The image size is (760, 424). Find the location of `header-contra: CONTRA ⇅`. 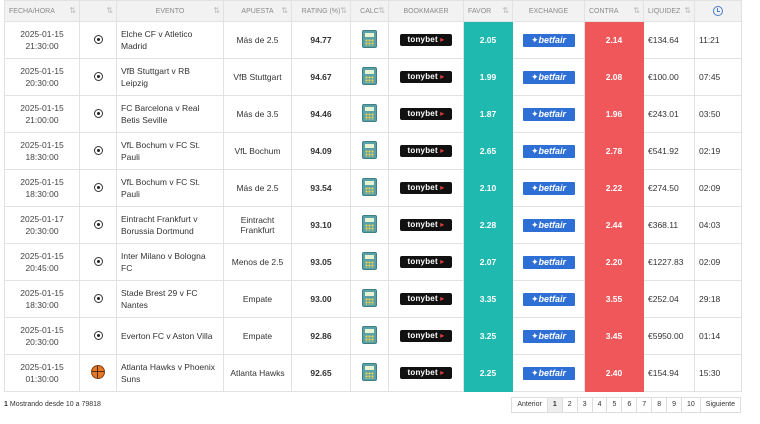

header-contra: CONTRA ⇅ is located at coordinates (614, 11).